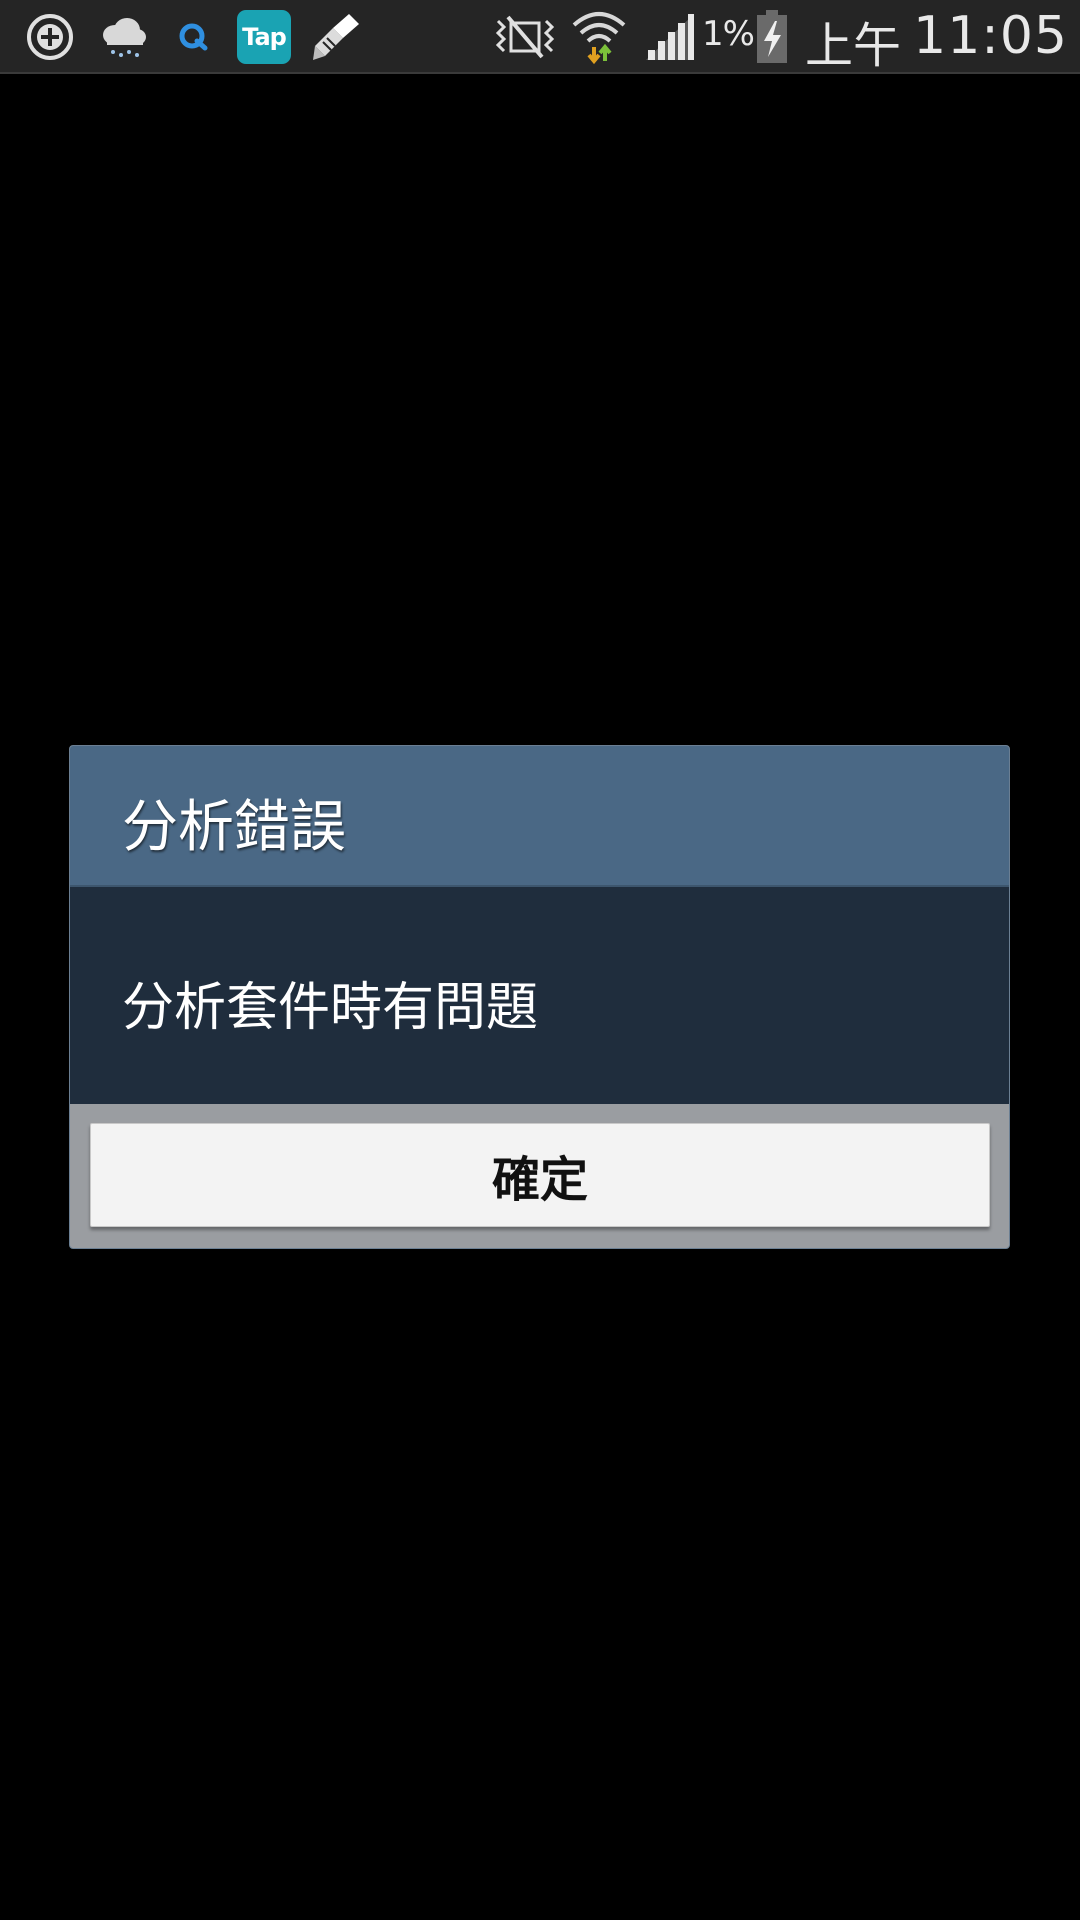  Describe the element at coordinates (539, 816) in the screenshot. I see `dialog-title-bar: 分析錯誤` at that location.